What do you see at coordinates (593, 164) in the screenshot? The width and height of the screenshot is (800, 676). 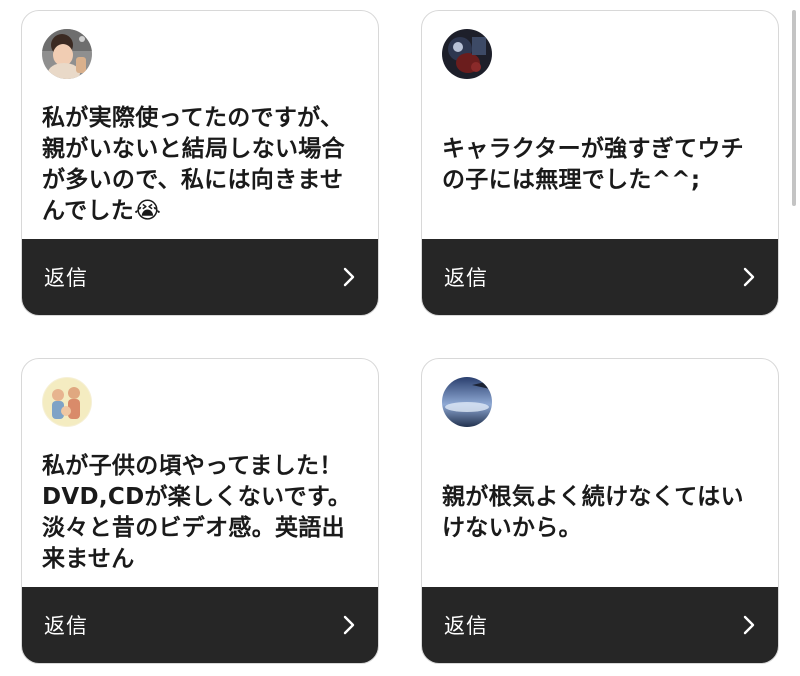 I see `comment-text: キャラクターが強すぎてウチの子には無理でした^^;` at bounding box center [593, 164].